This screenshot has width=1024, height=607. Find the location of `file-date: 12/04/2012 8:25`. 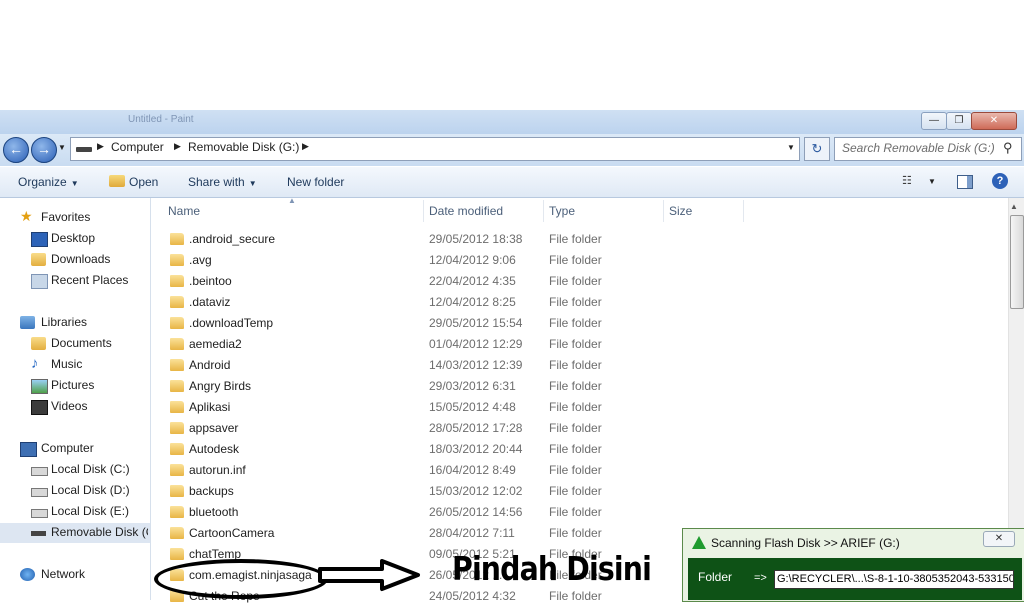

file-date: 12/04/2012 8:25 is located at coordinates (472, 302).